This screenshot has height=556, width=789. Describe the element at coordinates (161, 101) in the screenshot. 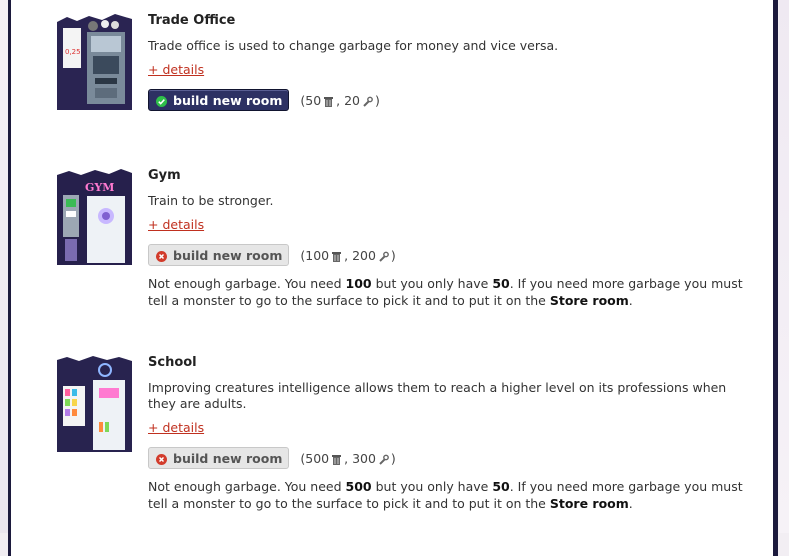

I see `check-icon` at that location.